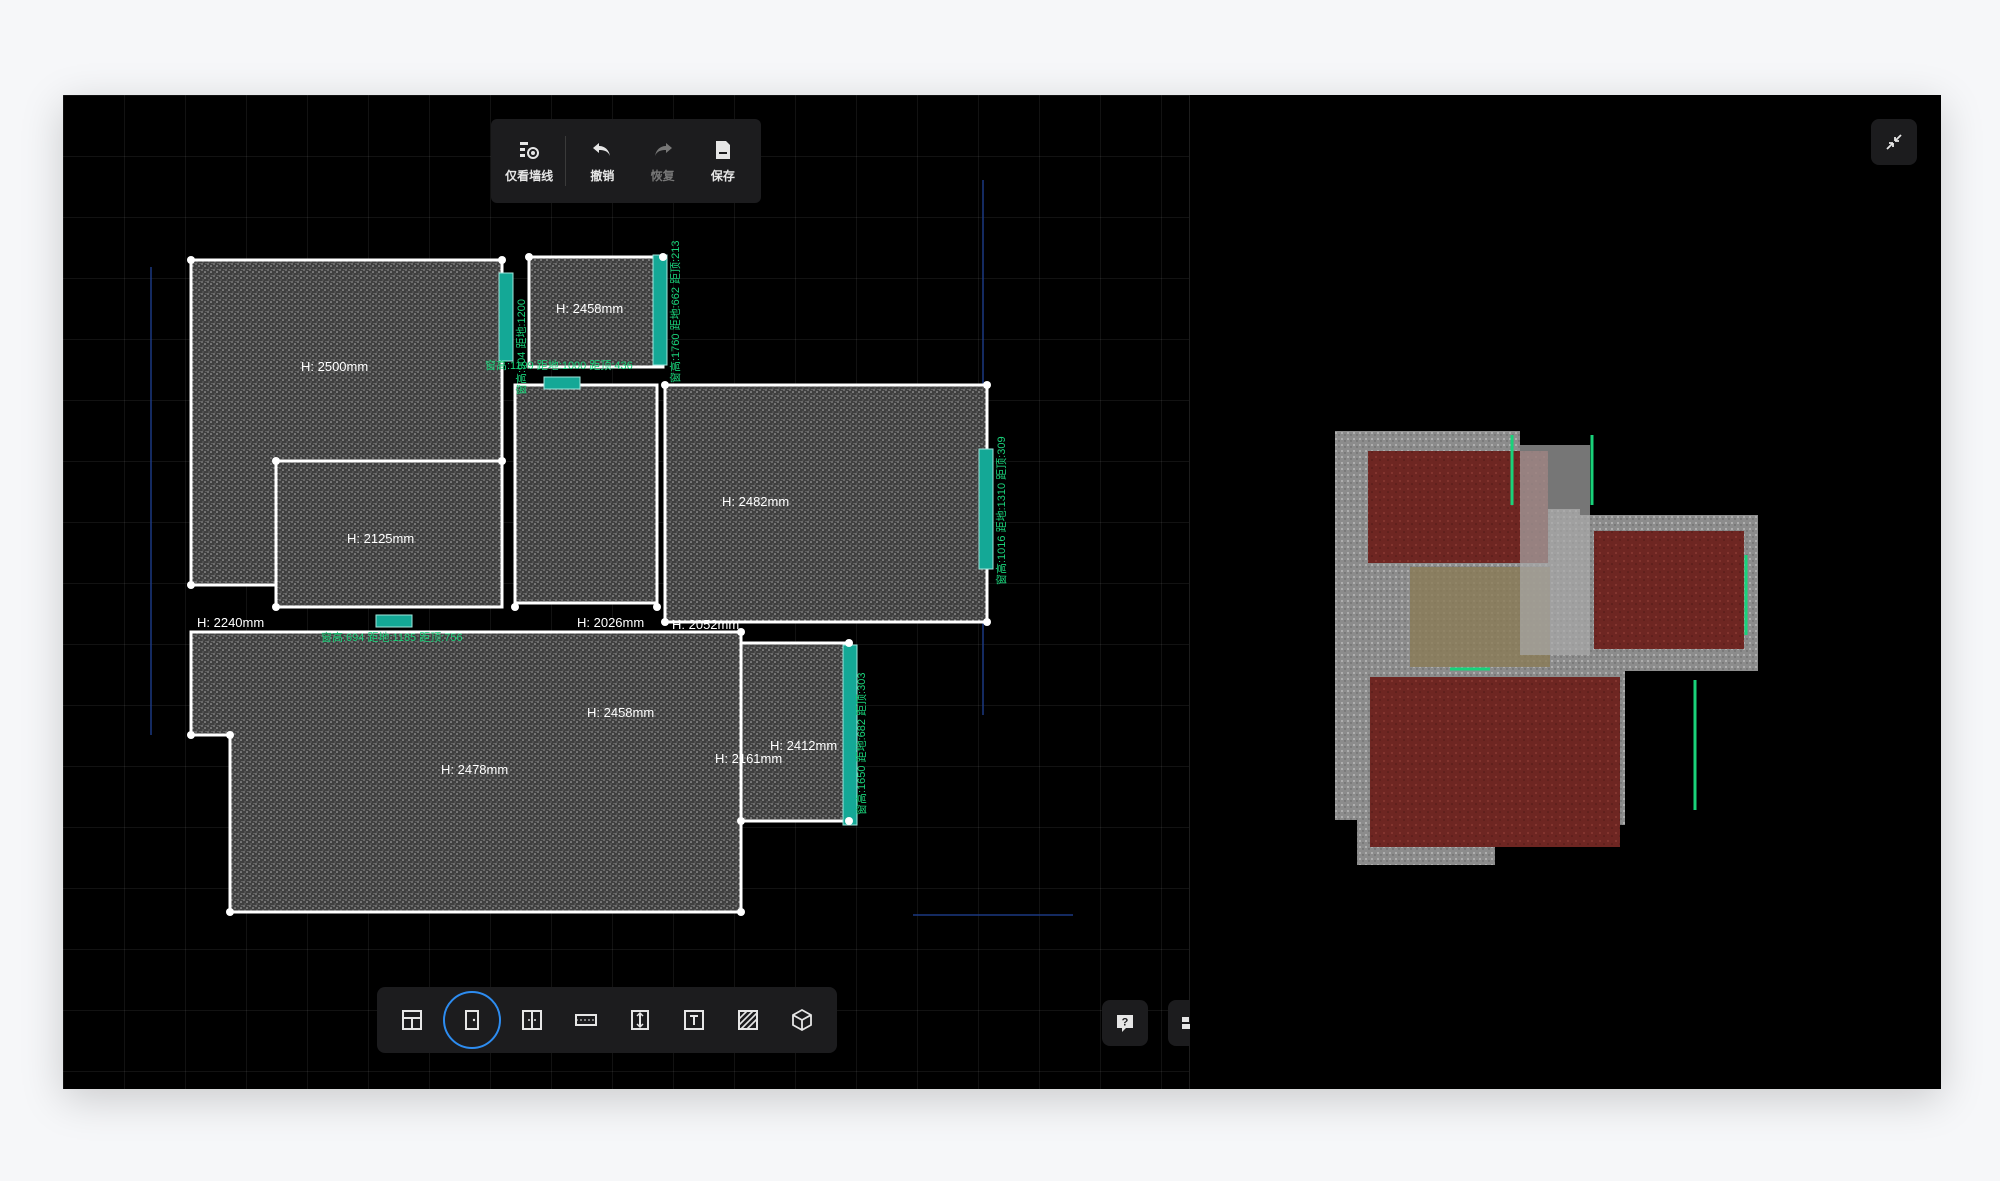 This screenshot has width=2000, height=1181. Describe the element at coordinates (755, 501) in the screenshot. I see `height-label: H: 2482mm` at that location.